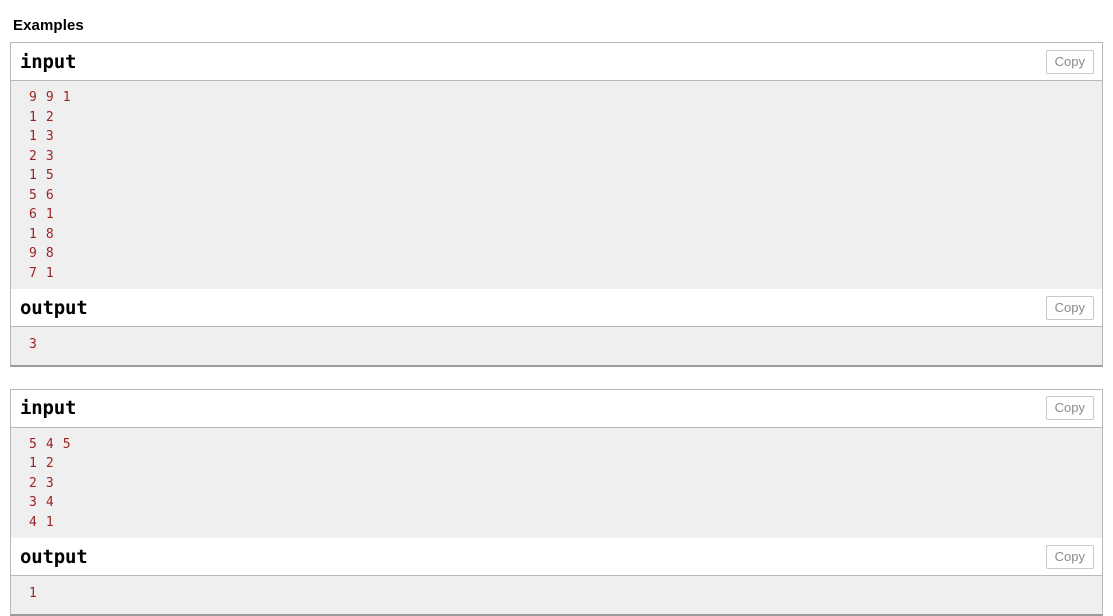  What do you see at coordinates (556, 595) in the screenshot?
I see `output-body: 1` at bounding box center [556, 595].